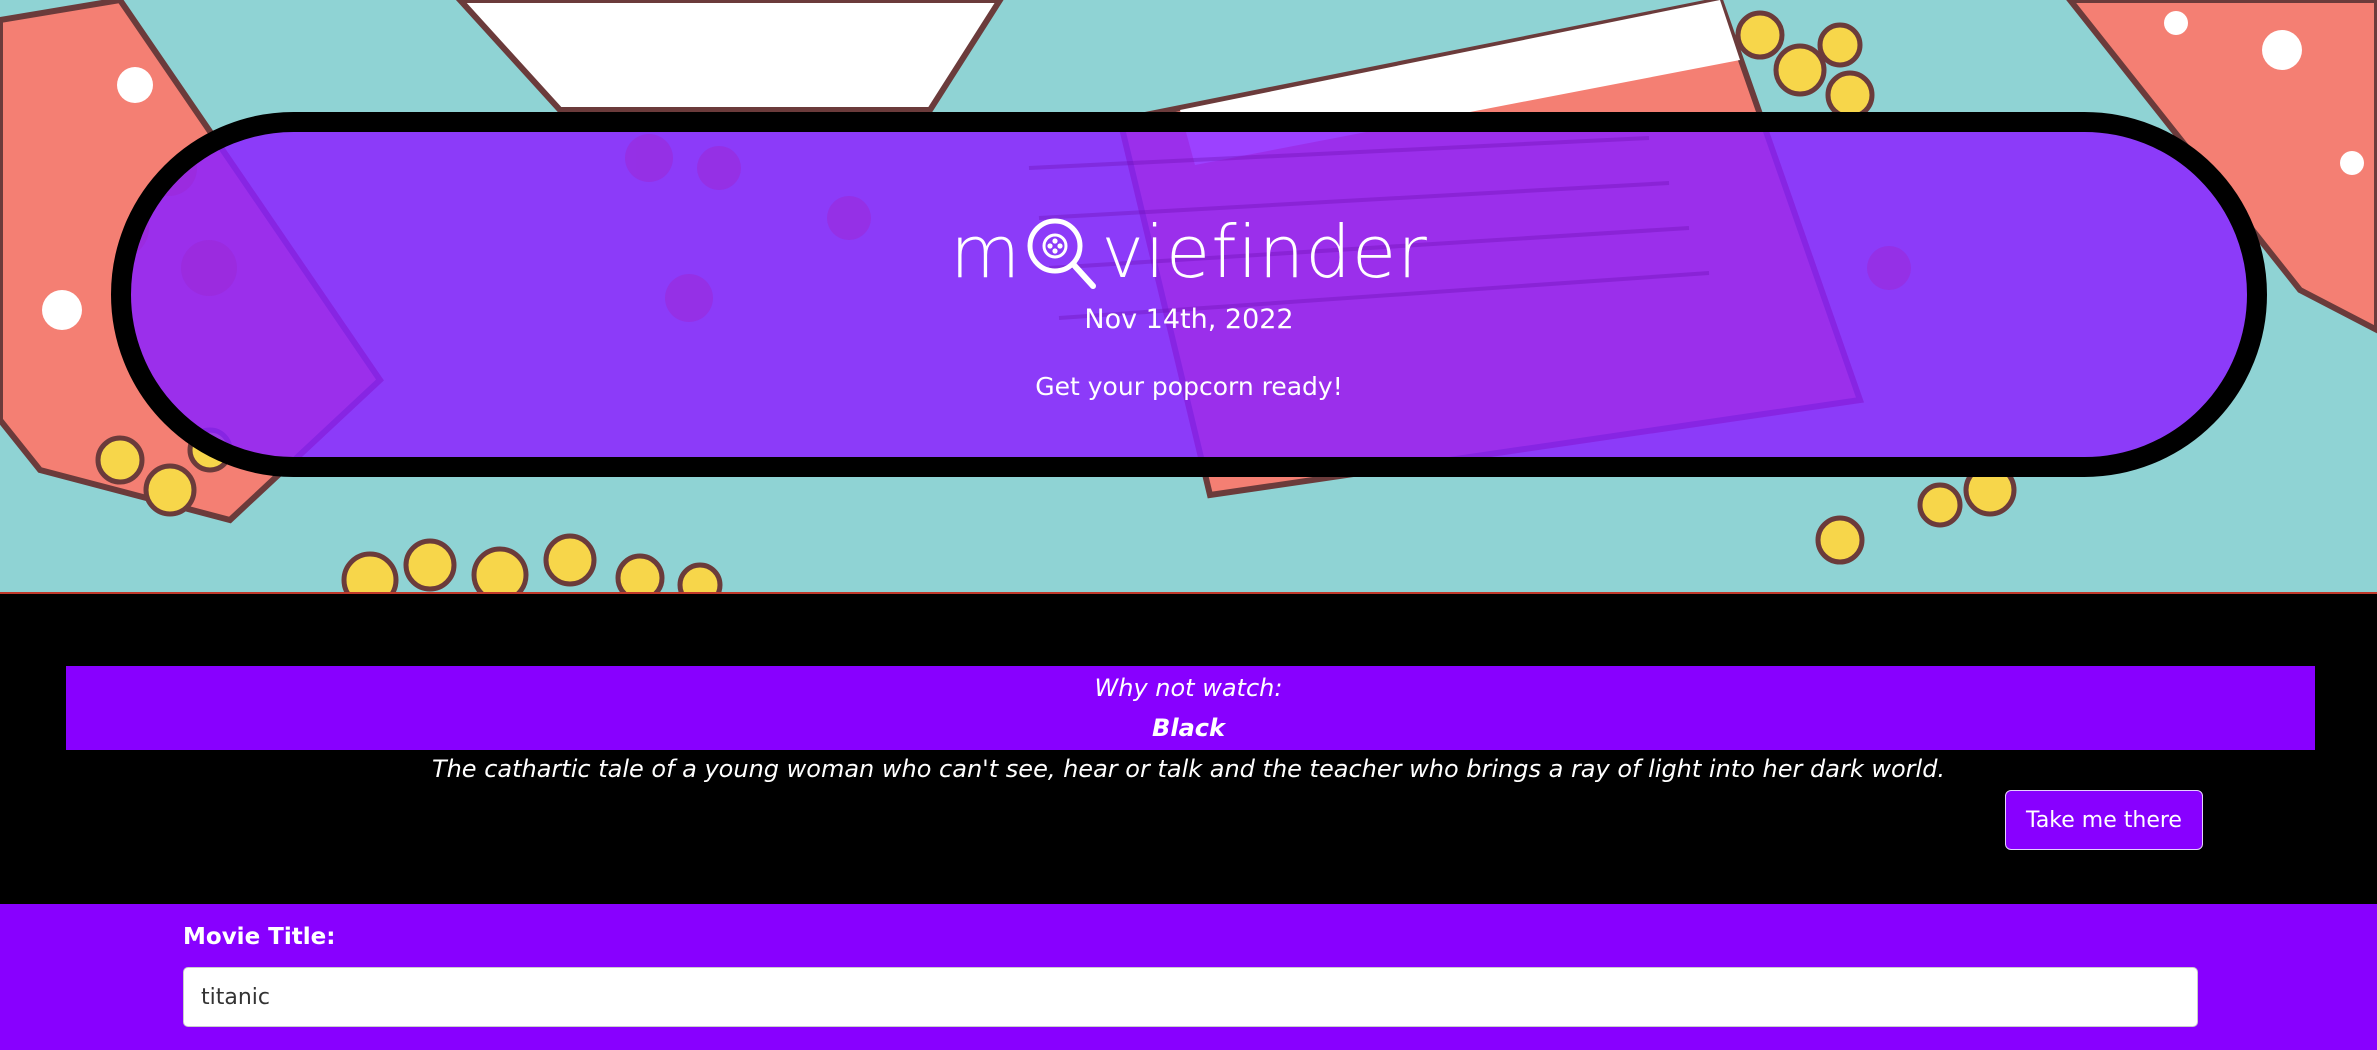  Describe the element at coordinates (2104, 820) in the screenshot. I see `take-me-there-button: Take me there` at that location.